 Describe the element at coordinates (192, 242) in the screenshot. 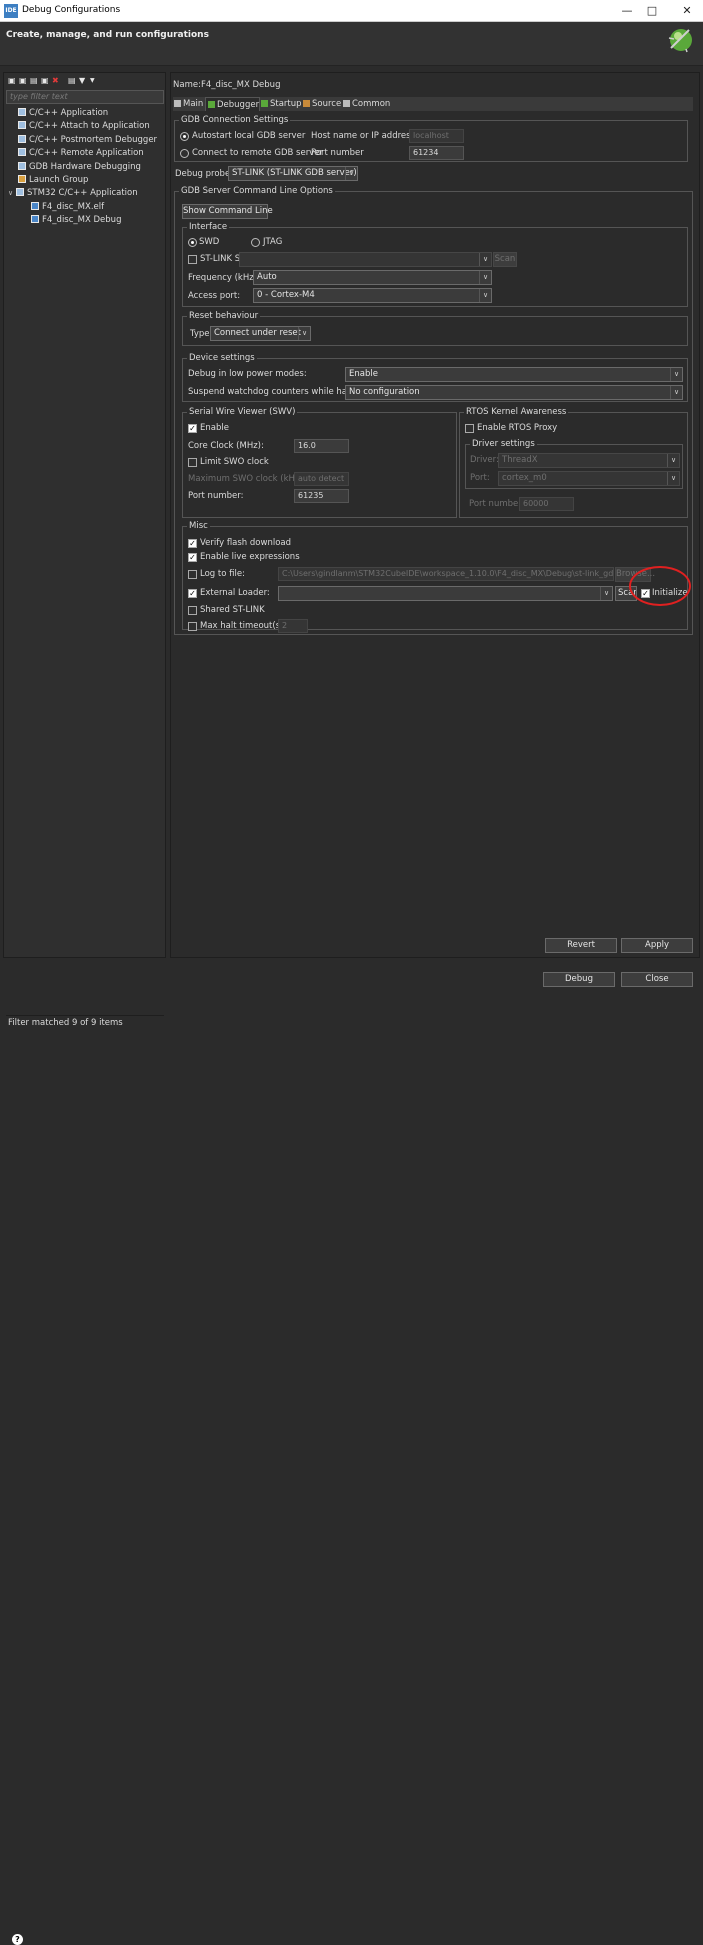

I see `swd-radio` at that location.